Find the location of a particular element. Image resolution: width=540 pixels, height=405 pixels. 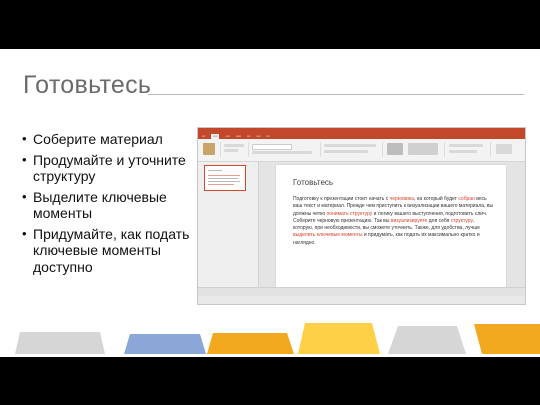

highlighted-text: визуализируете is located at coordinates (409, 220).